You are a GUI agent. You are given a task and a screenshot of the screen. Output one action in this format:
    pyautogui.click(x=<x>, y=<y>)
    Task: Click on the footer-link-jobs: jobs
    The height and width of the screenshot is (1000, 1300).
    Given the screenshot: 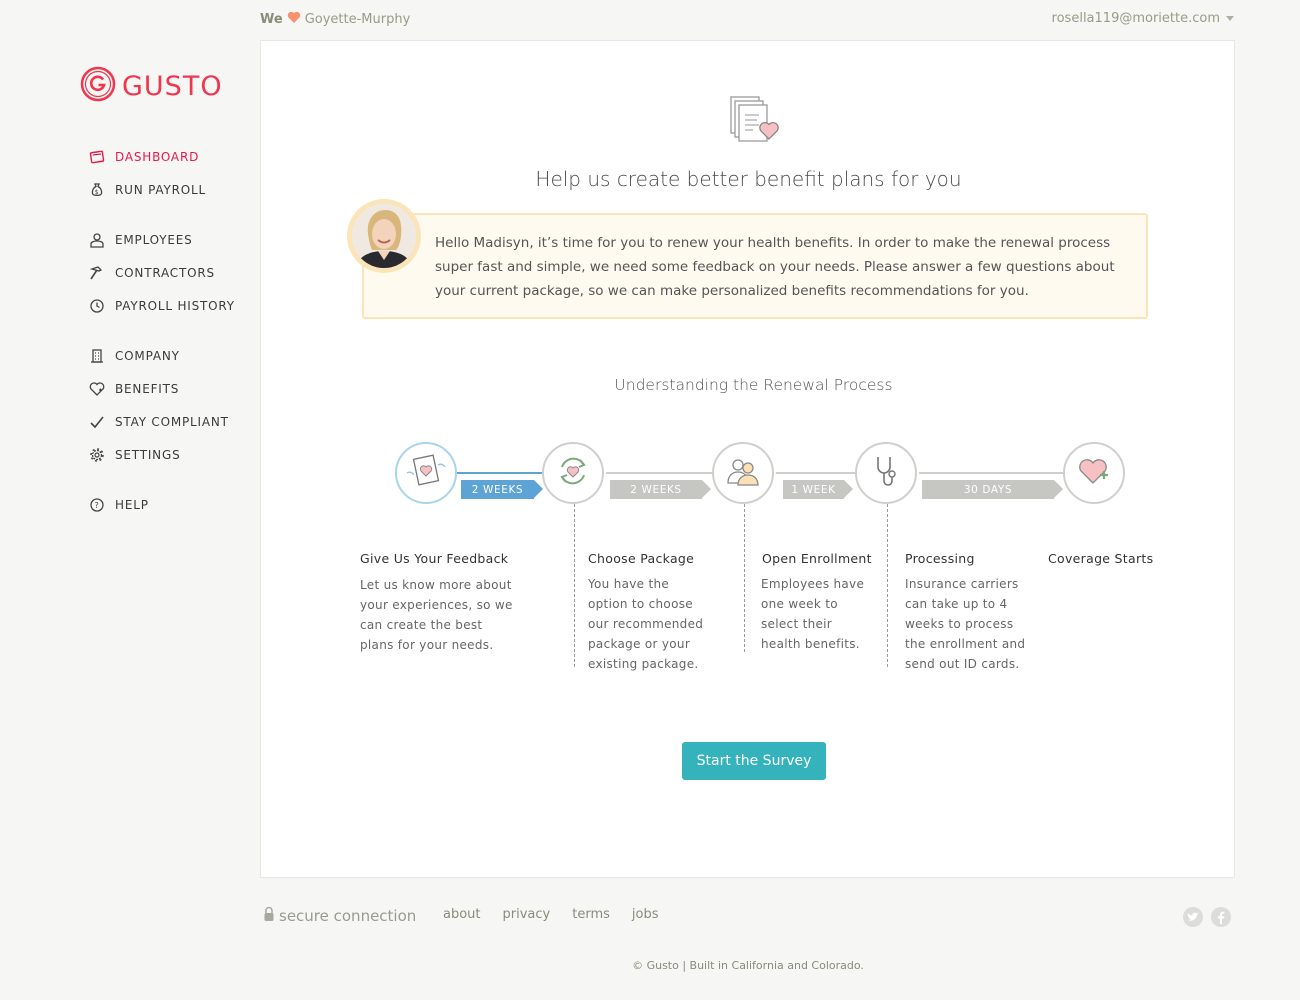 What is the action you would take?
    pyautogui.click(x=645, y=914)
    